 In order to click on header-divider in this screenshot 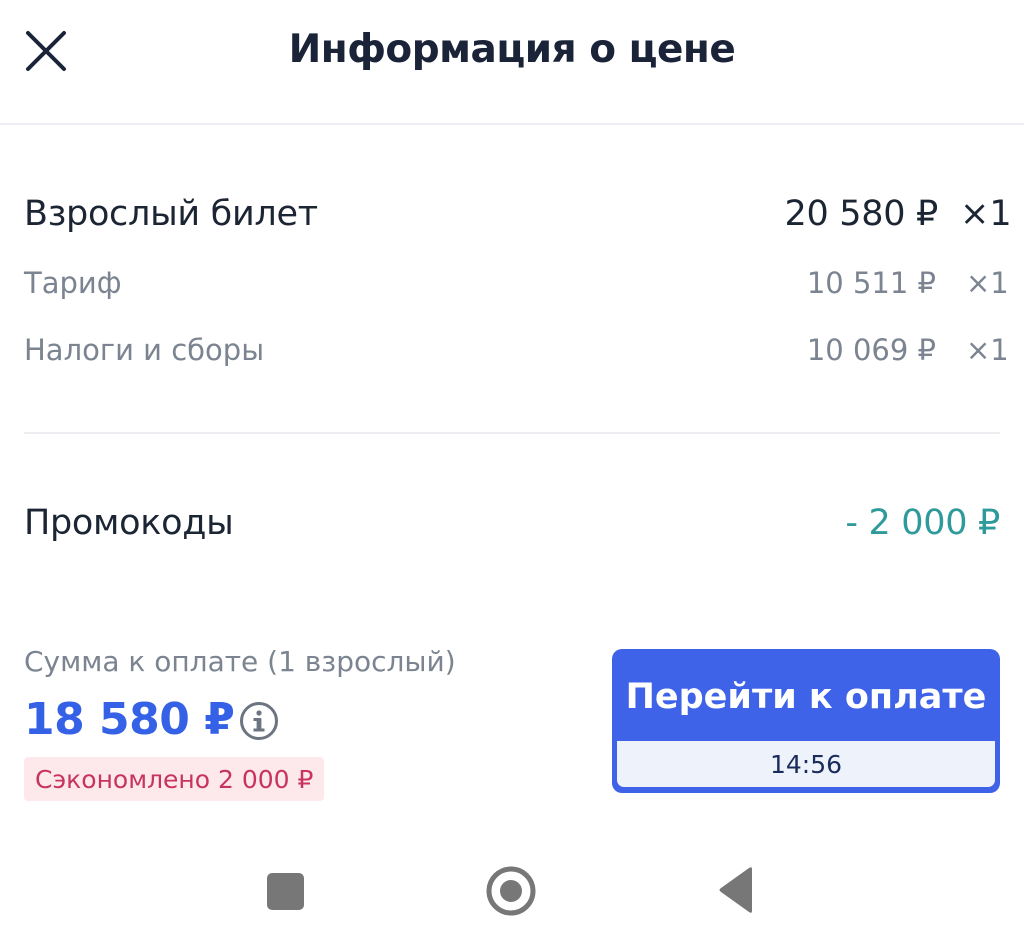, I will do `click(512, 124)`.